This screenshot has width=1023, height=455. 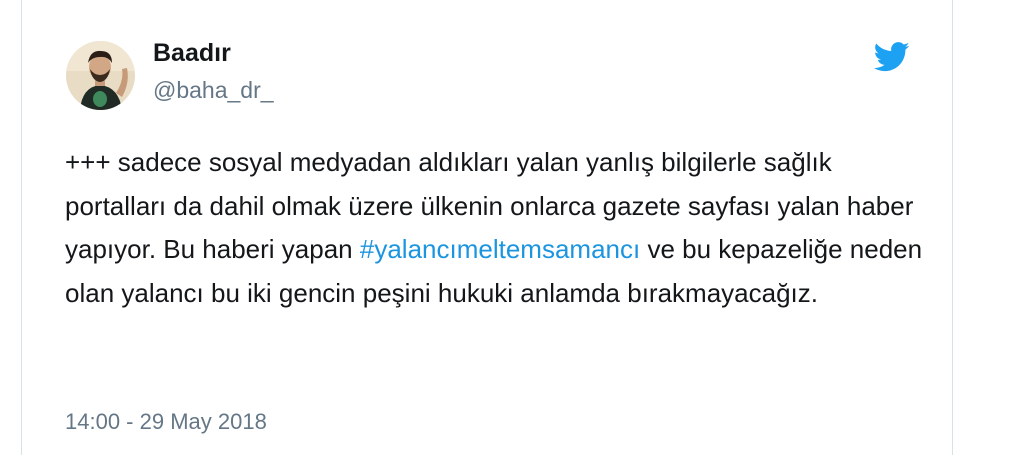 What do you see at coordinates (500, 249) in the screenshot?
I see `hashtag-link: #yalancımeltemsamancı` at bounding box center [500, 249].